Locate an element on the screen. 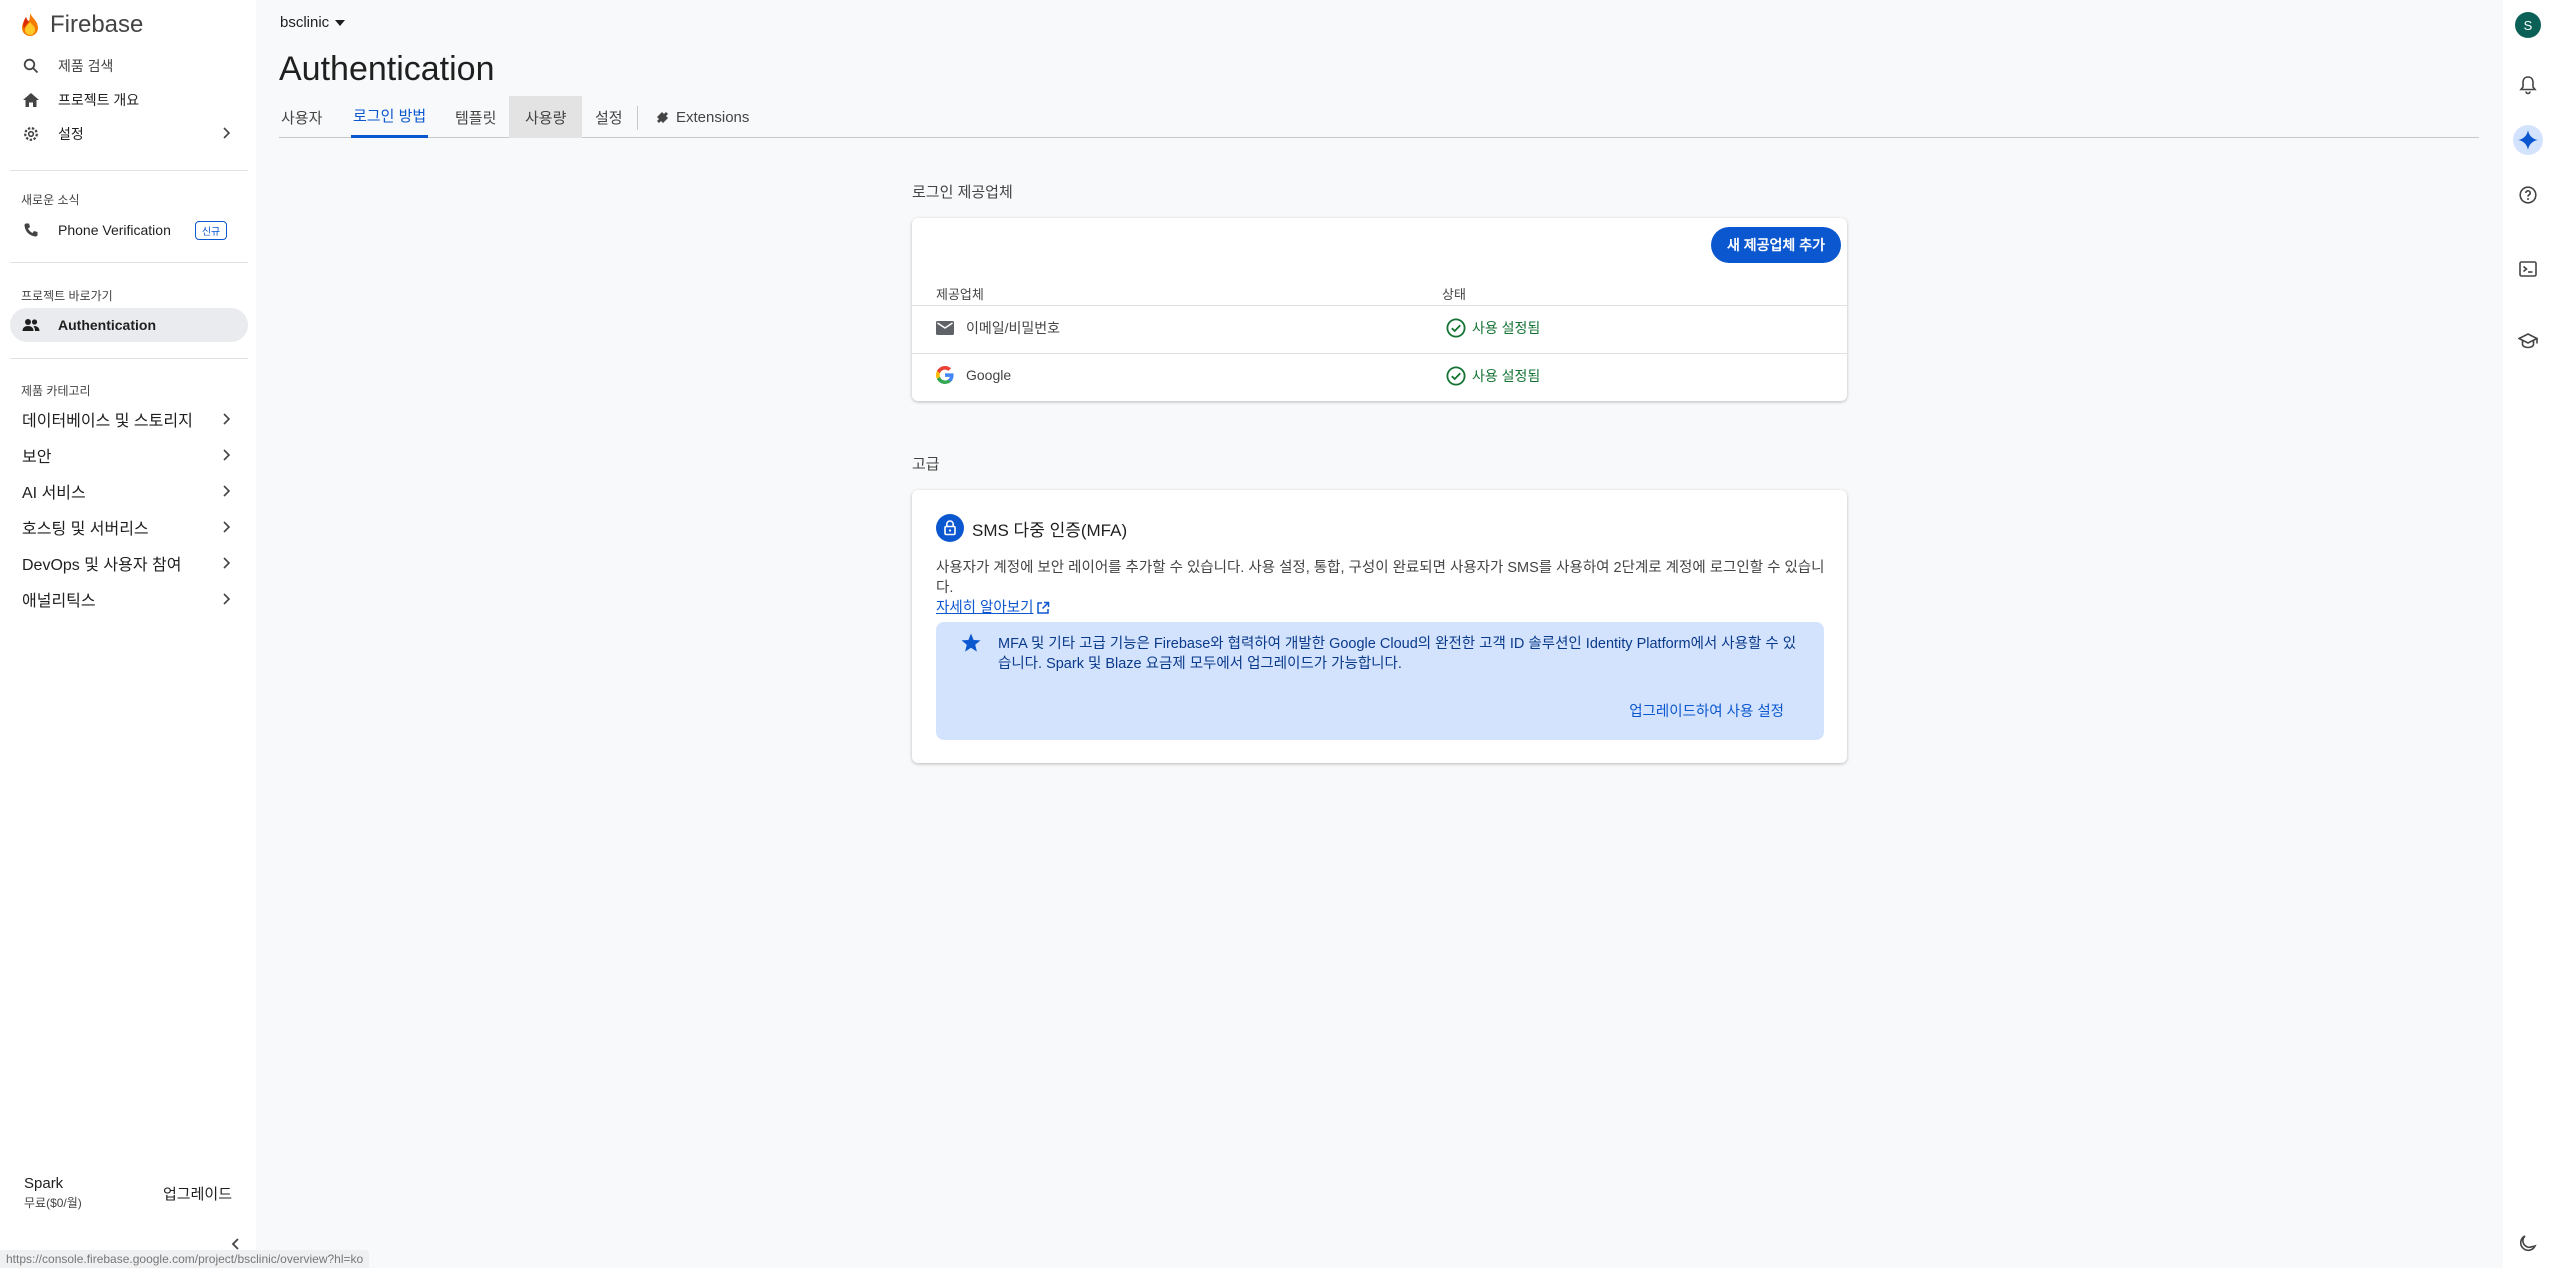 The width and height of the screenshot is (2552, 1268). sidebar-item-overview: 프로젝트 개요 is located at coordinates (129, 100).